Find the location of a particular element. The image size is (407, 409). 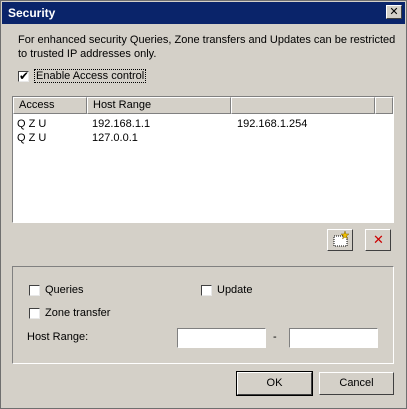

column-header-host-range: Host Range is located at coordinates (159, 105).